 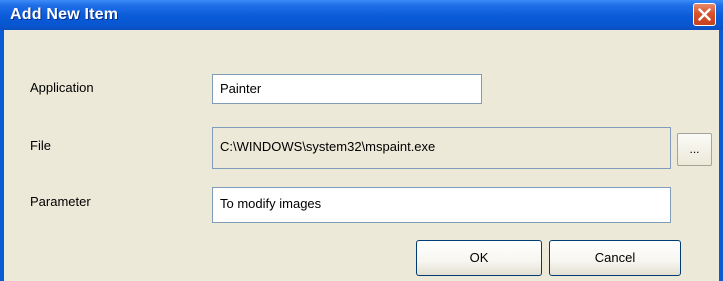 What do you see at coordinates (347, 89) in the screenshot?
I see `application-field: Painter` at bounding box center [347, 89].